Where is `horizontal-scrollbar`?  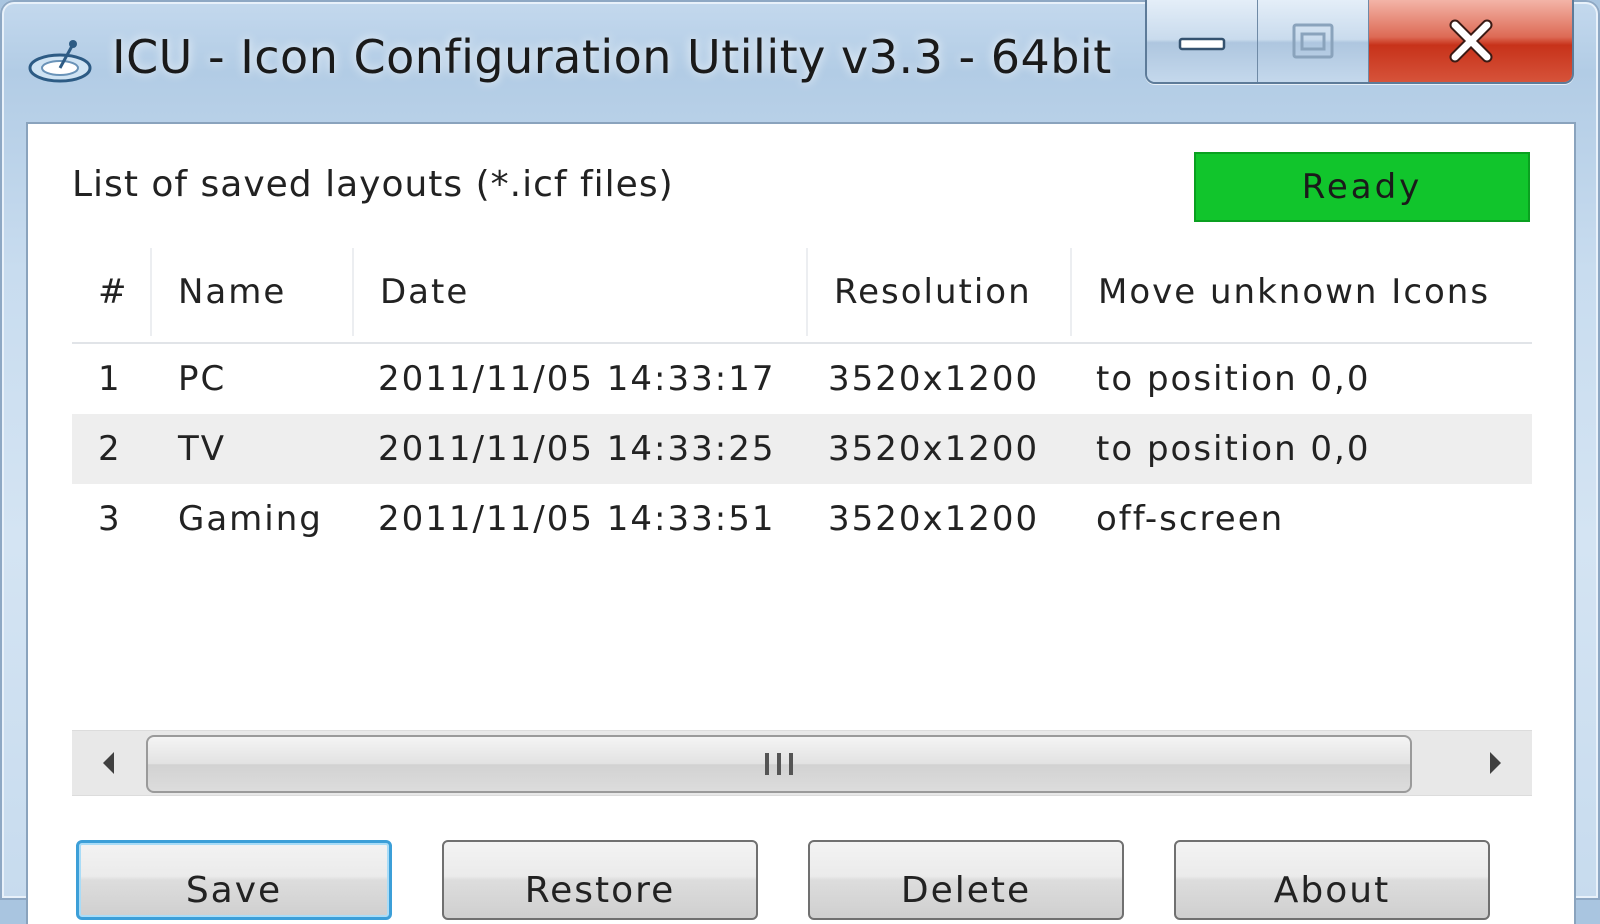
horizontal-scrollbar is located at coordinates (802, 763).